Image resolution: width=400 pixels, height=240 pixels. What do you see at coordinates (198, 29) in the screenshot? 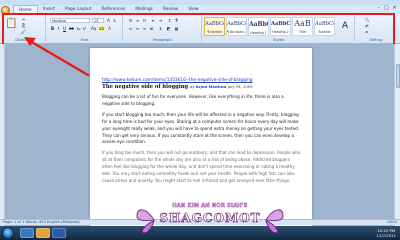
I see `ribbon-highlight-box` at bounding box center [198, 29].